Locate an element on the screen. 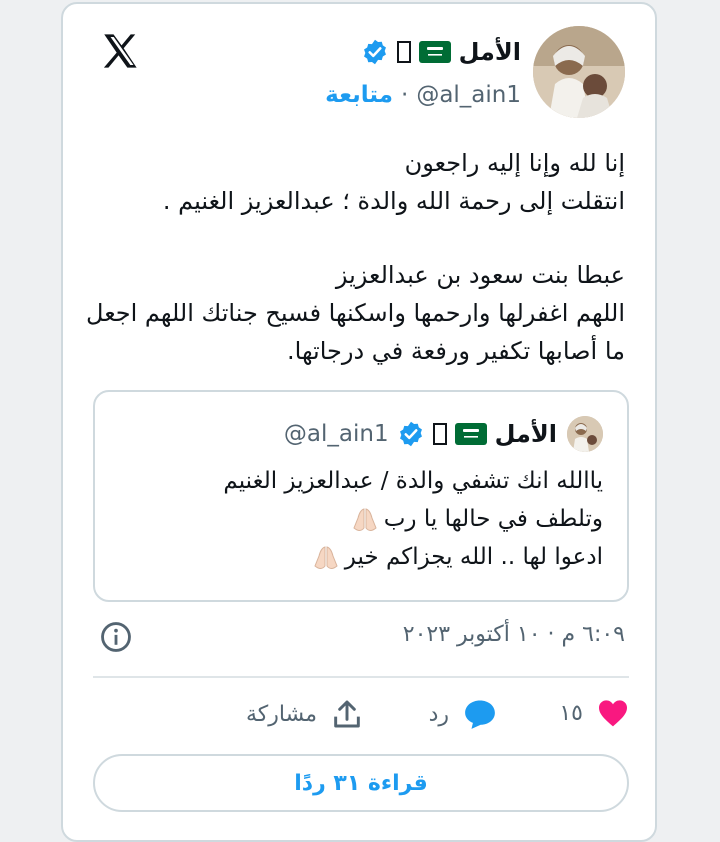 This screenshot has width=720, height=842. tweet-text-line: إنا لله وإنا إليه راجعون is located at coordinates (514, 163).